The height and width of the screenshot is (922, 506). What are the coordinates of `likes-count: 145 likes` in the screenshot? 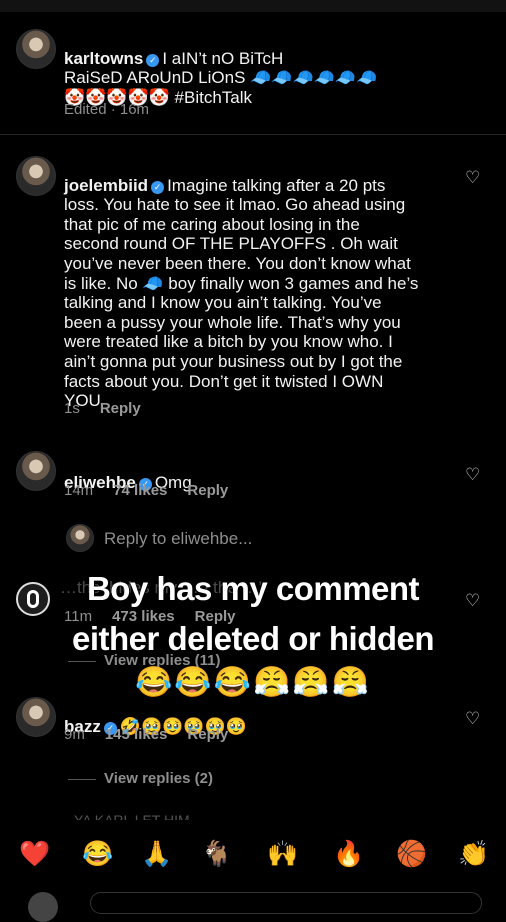 It's located at (136, 734).